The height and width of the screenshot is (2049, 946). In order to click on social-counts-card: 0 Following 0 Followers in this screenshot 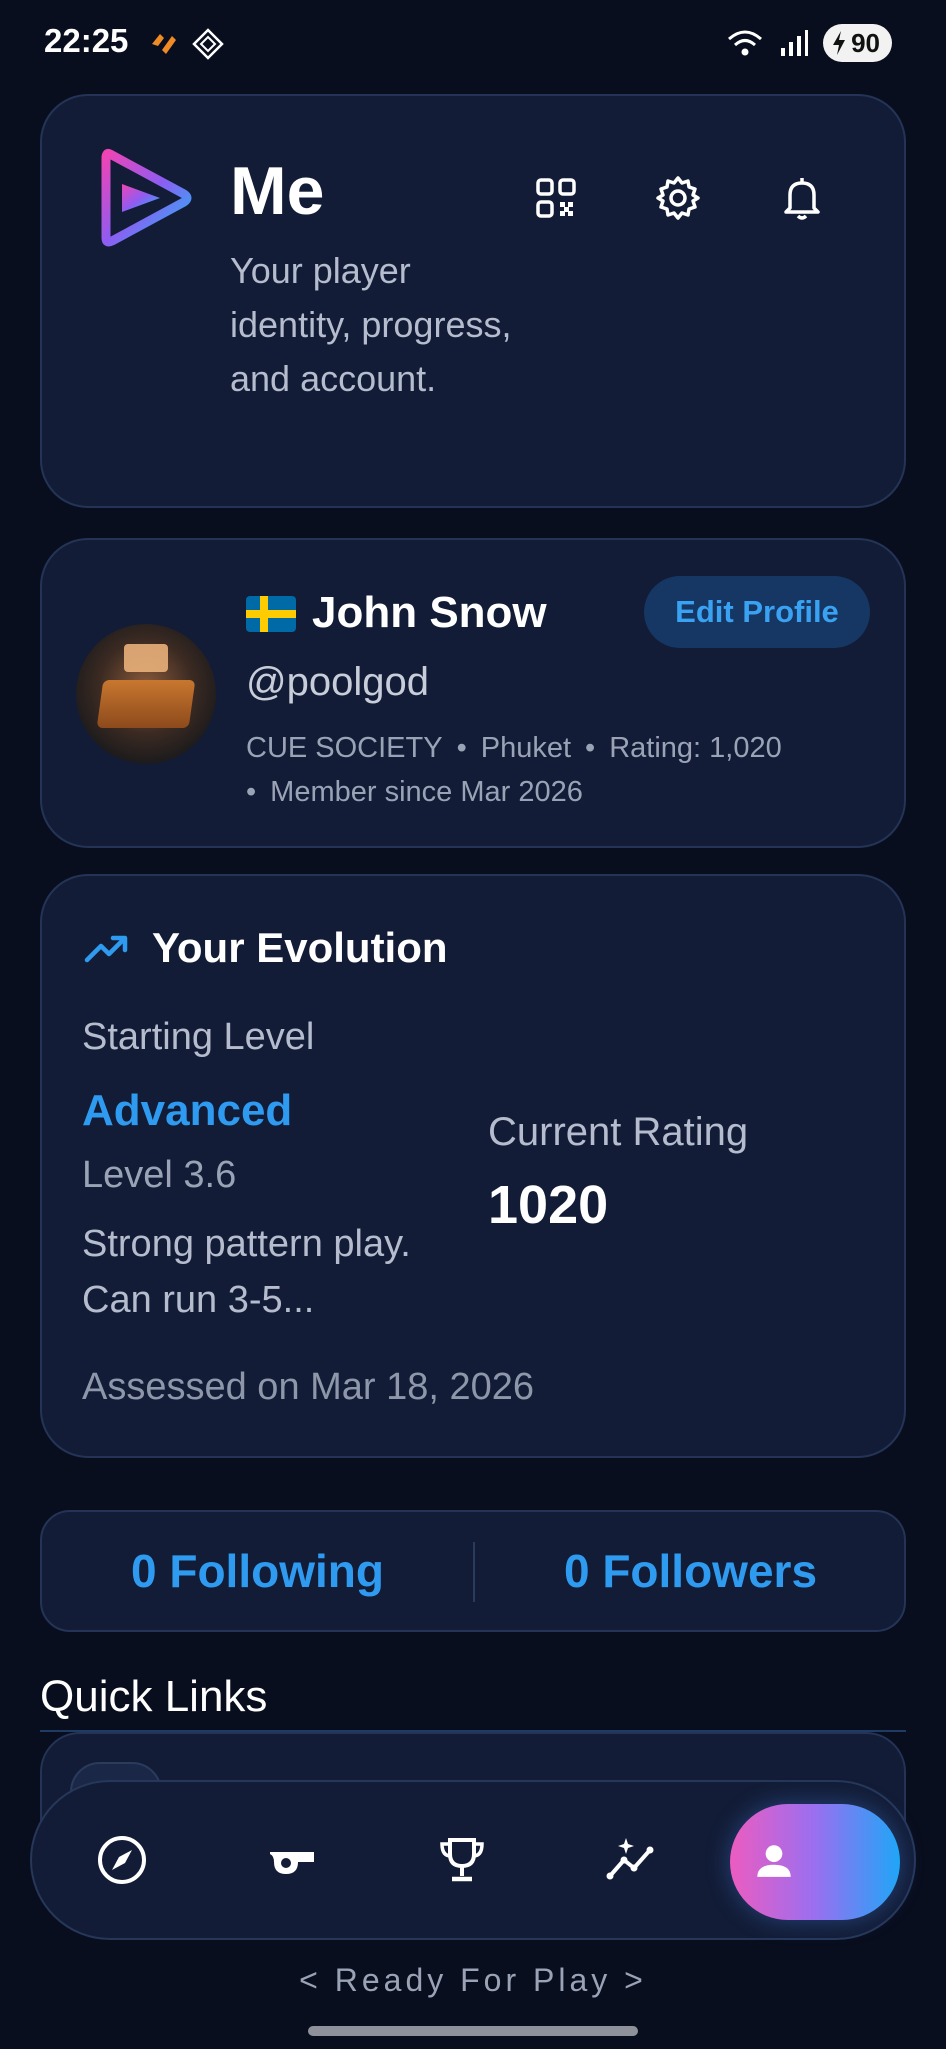, I will do `click(473, 1571)`.